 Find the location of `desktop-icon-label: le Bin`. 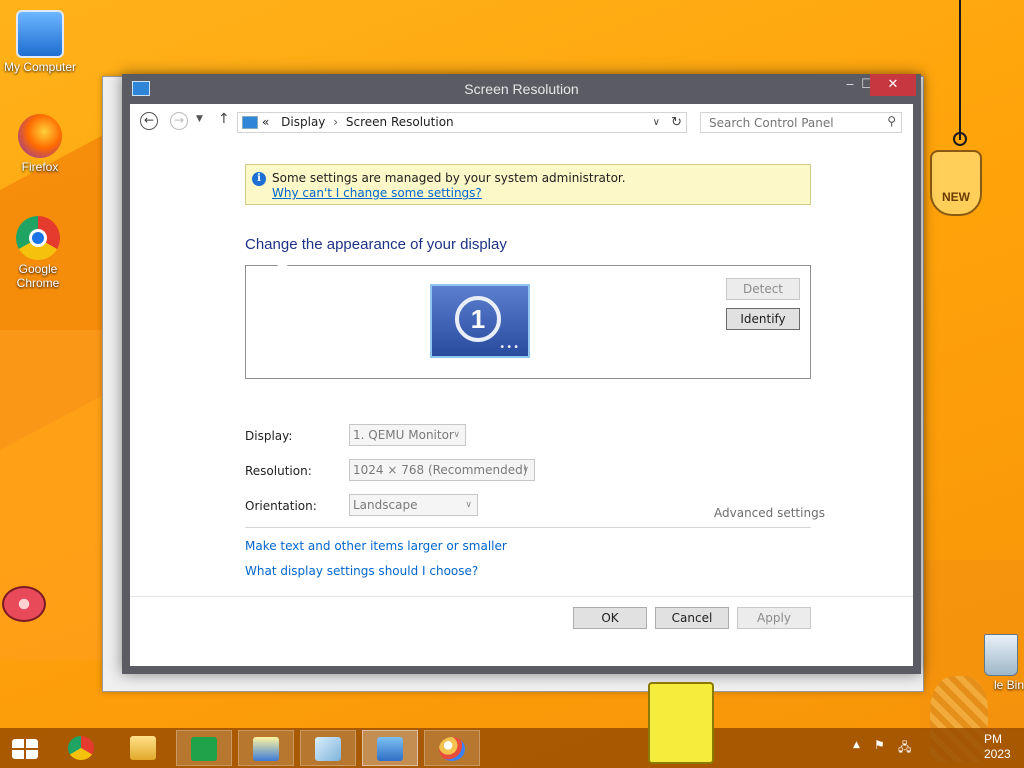

desktop-icon-label: le Bin is located at coordinates (1008, 685).